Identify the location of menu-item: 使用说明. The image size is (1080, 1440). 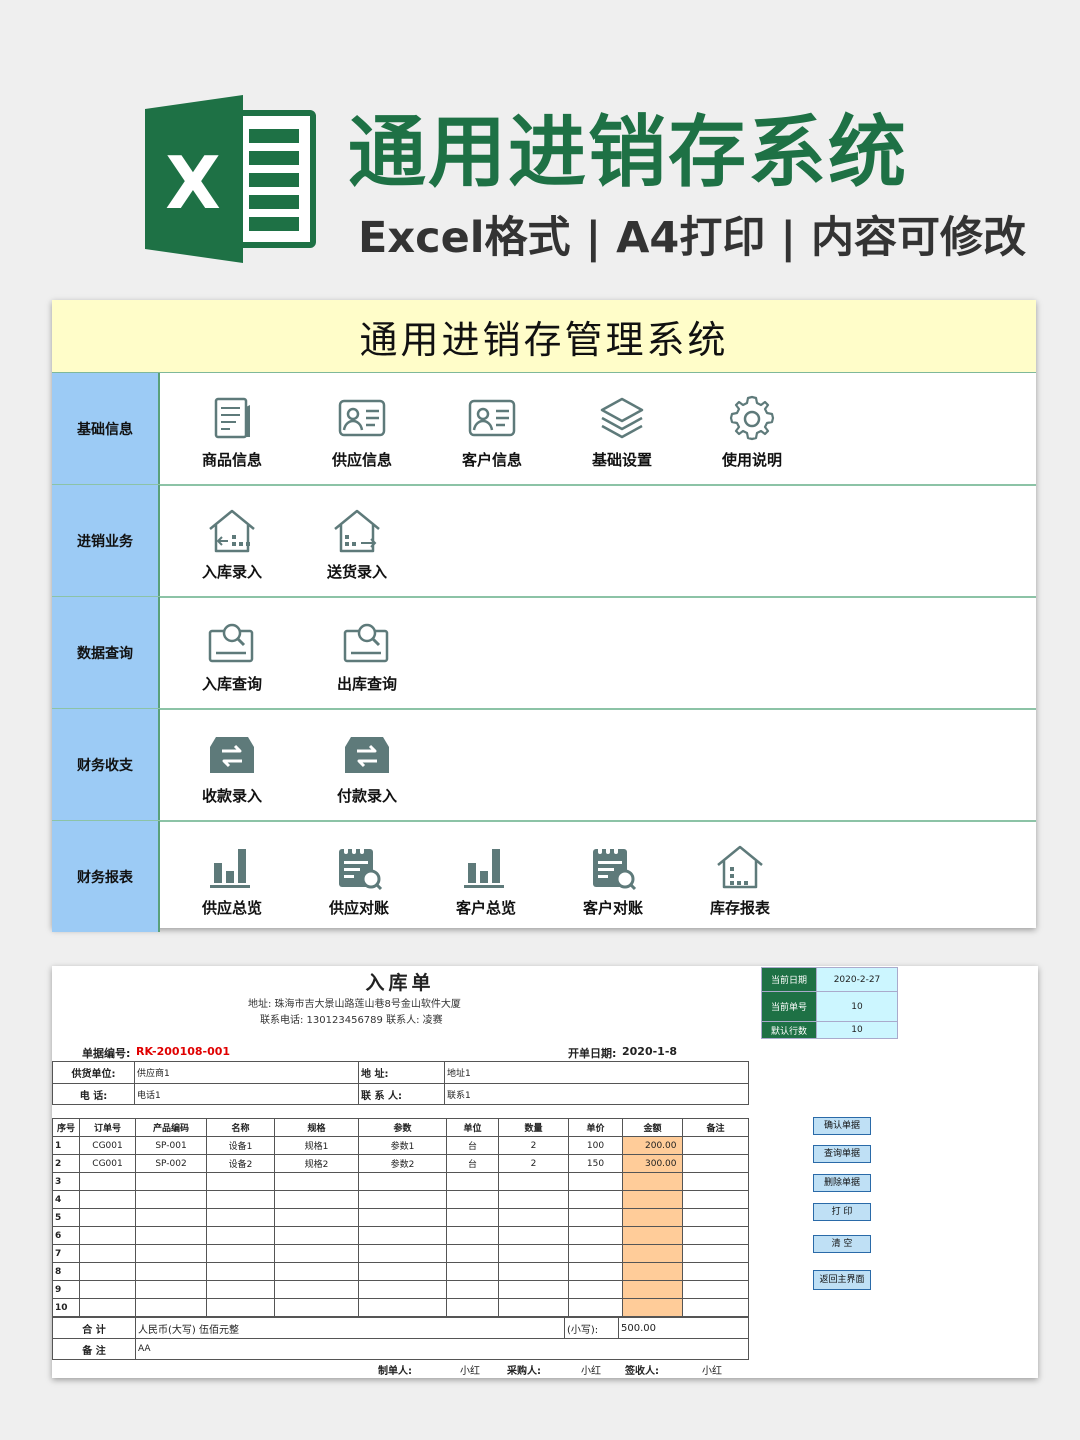
(752, 443).